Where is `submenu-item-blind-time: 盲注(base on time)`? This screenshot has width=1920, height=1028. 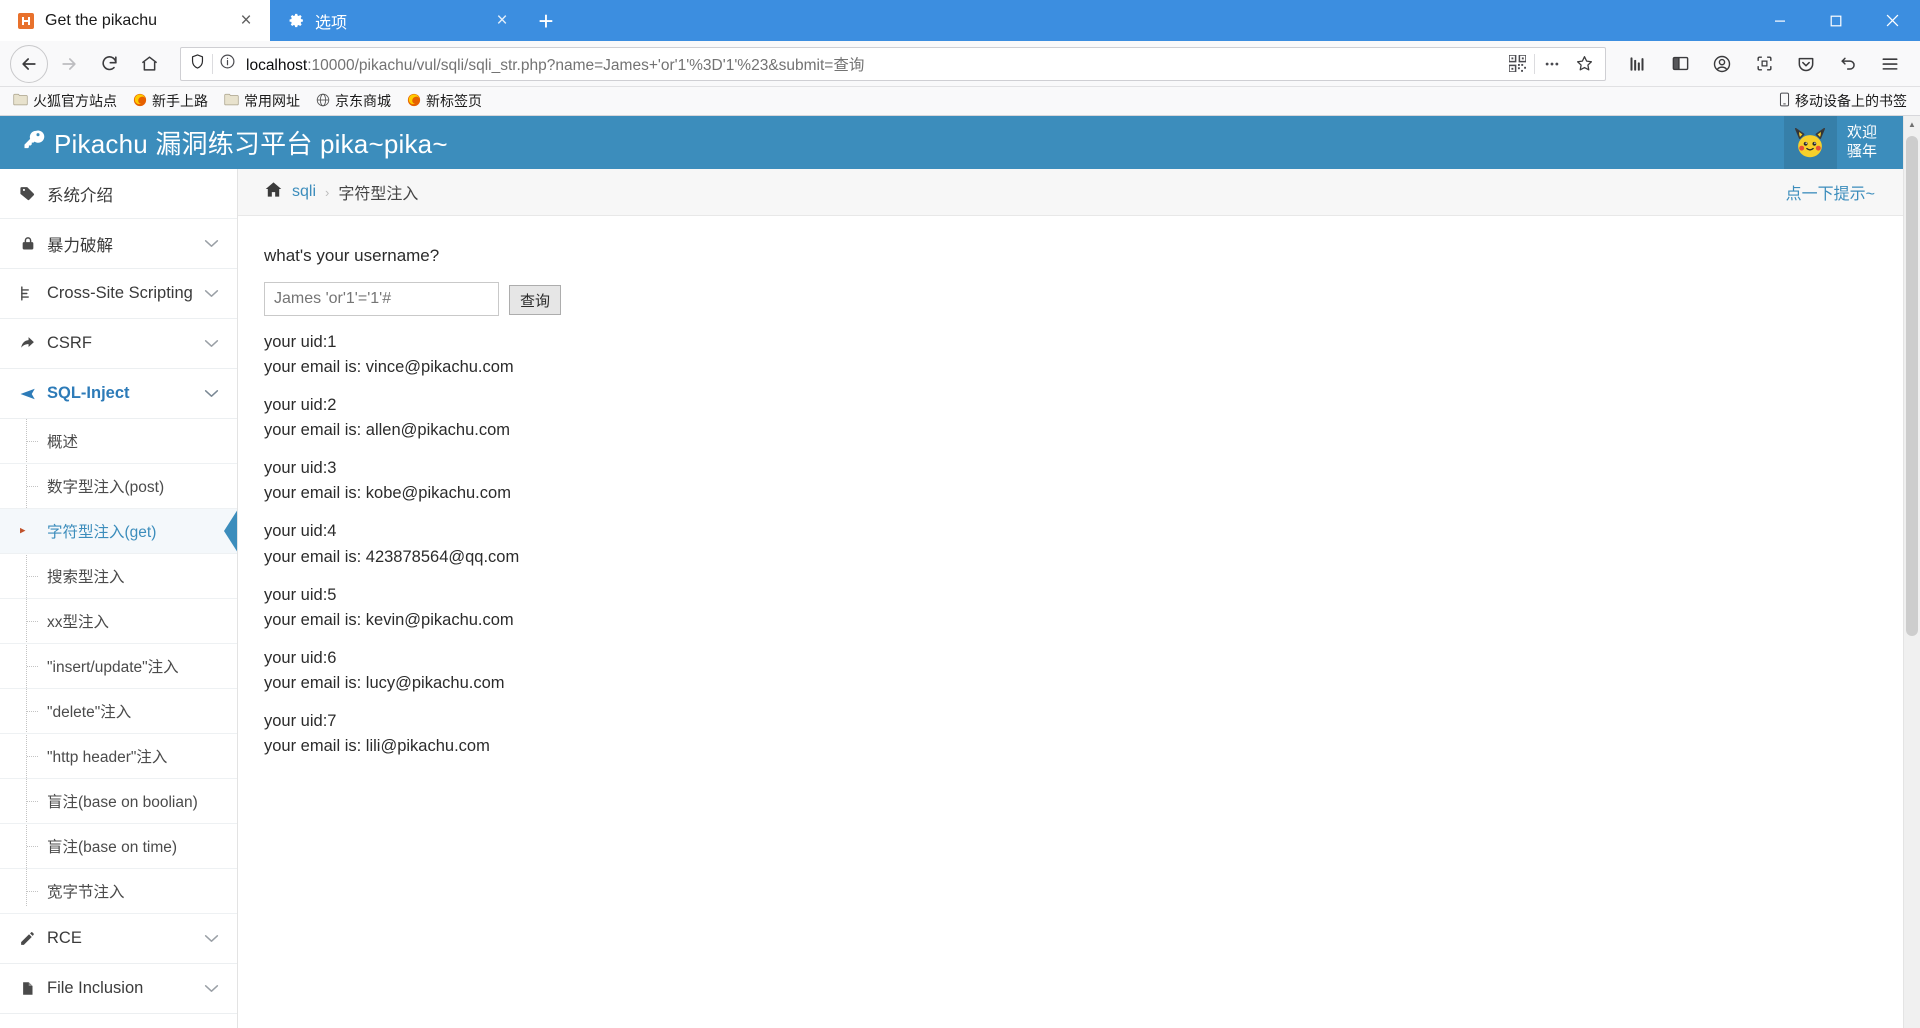 submenu-item-blind-time: 盲注(base on time) is located at coordinates (118, 846).